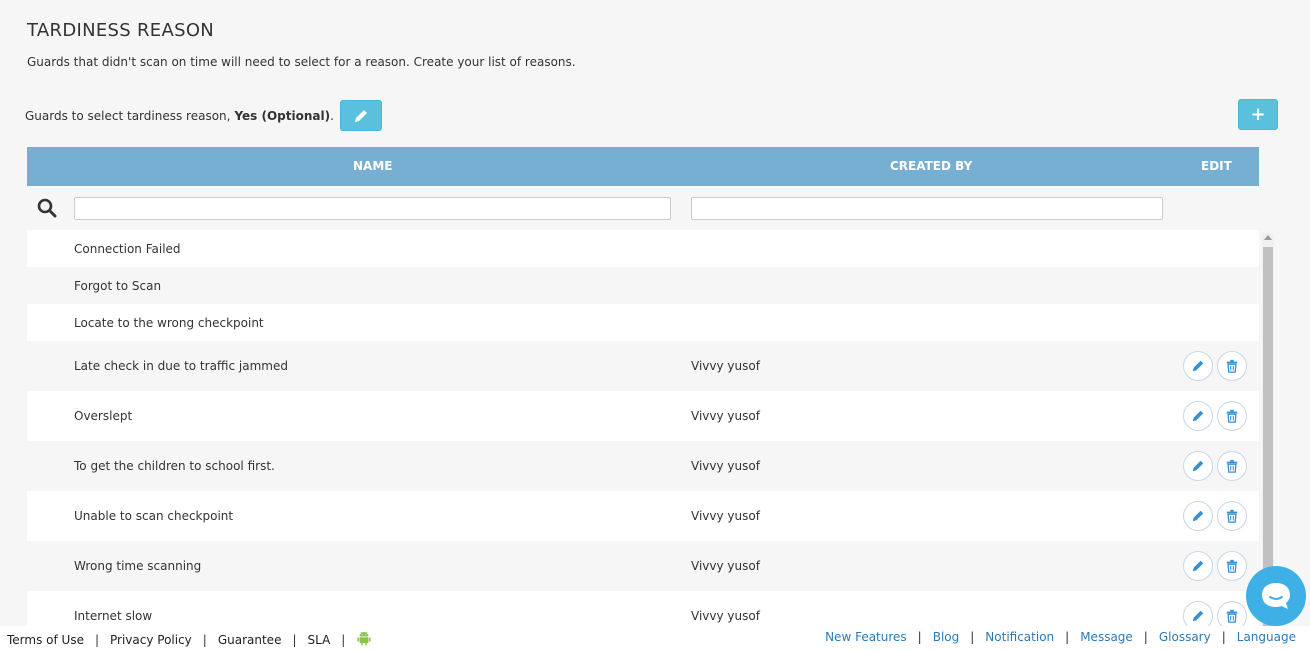 Image resolution: width=1310 pixels, height=651 pixels. Describe the element at coordinates (250, 640) in the screenshot. I see `footer-link-guarantee: Guarantee` at that location.